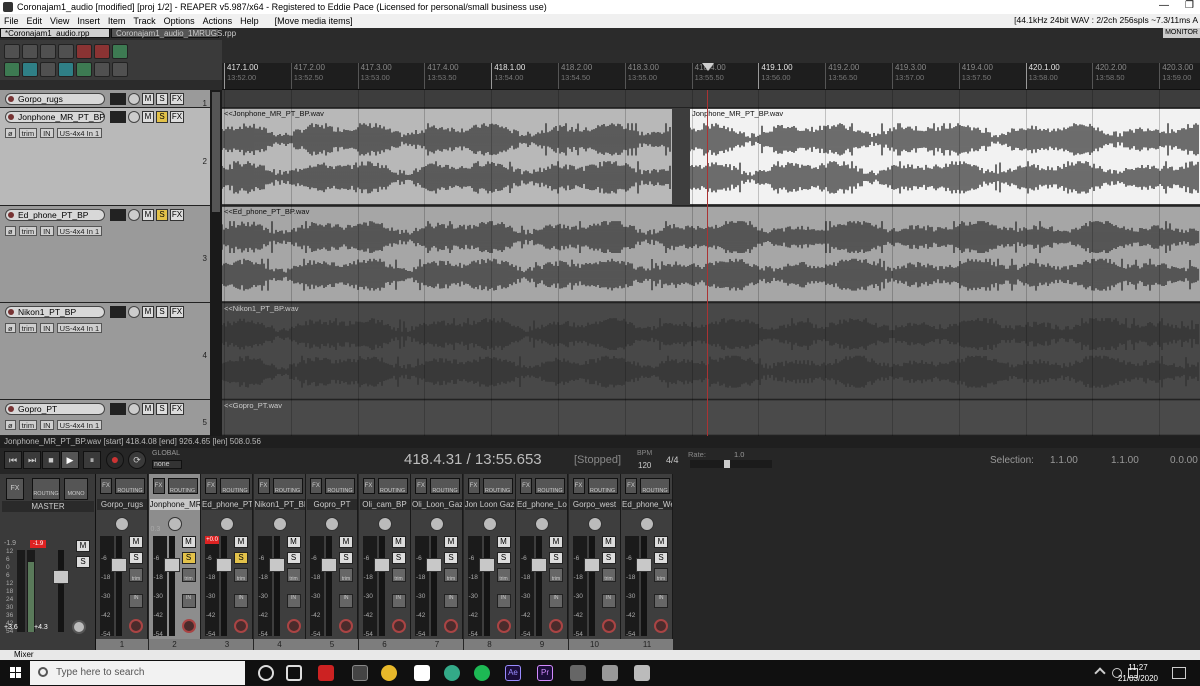 This screenshot has height=686, width=1200. What do you see at coordinates (647, 504) in the screenshot?
I see `strip-name: Ed_phone_We` at bounding box center [647, 504].